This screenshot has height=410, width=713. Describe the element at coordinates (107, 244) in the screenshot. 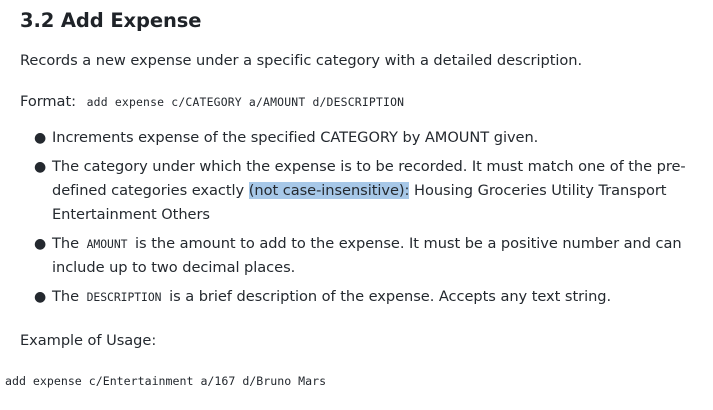

I see `inline-code: AMOUNT` at that location.